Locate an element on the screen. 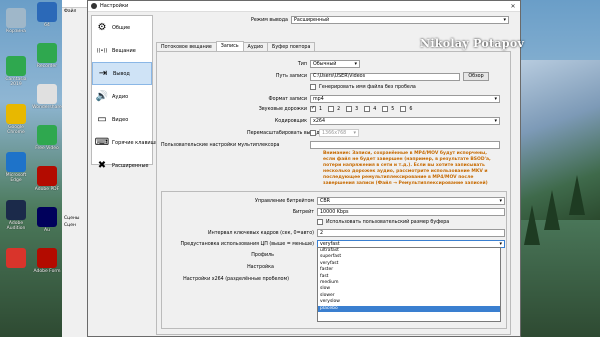  sidebar-item: ⌨ Горячие клавиши is located at coordinates (125, 142).